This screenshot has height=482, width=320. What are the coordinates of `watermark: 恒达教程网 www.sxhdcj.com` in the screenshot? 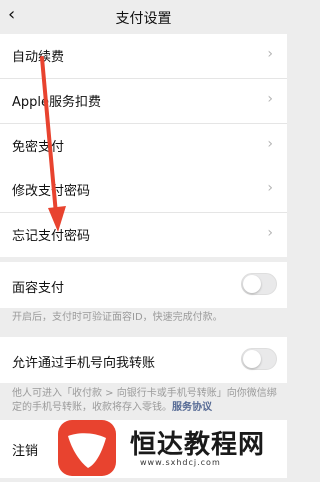 It's located at (172, 448).